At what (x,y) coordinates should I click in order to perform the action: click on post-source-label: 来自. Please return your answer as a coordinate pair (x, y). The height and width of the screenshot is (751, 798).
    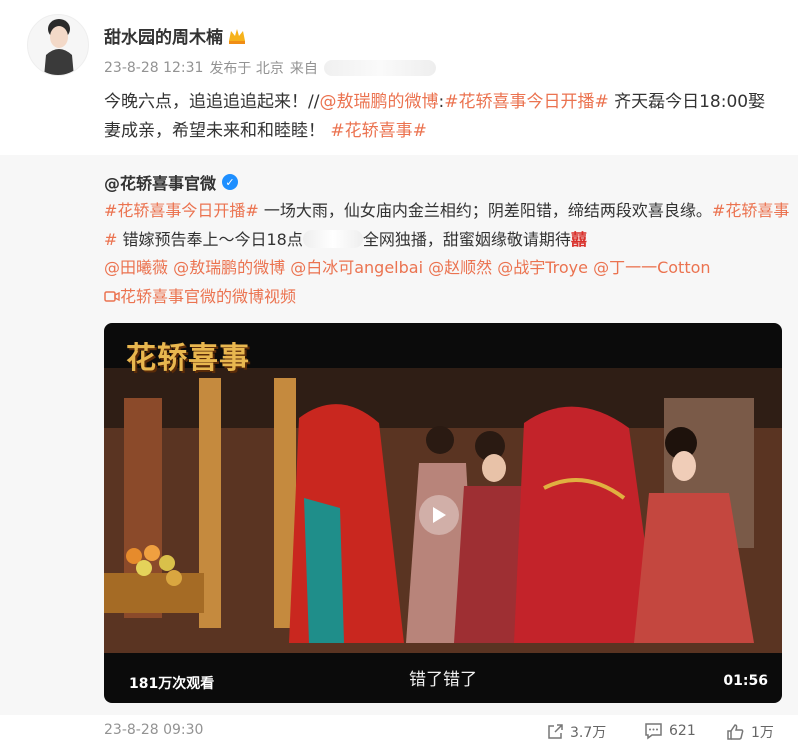
    Looking at the image, I should click on (303, 69).